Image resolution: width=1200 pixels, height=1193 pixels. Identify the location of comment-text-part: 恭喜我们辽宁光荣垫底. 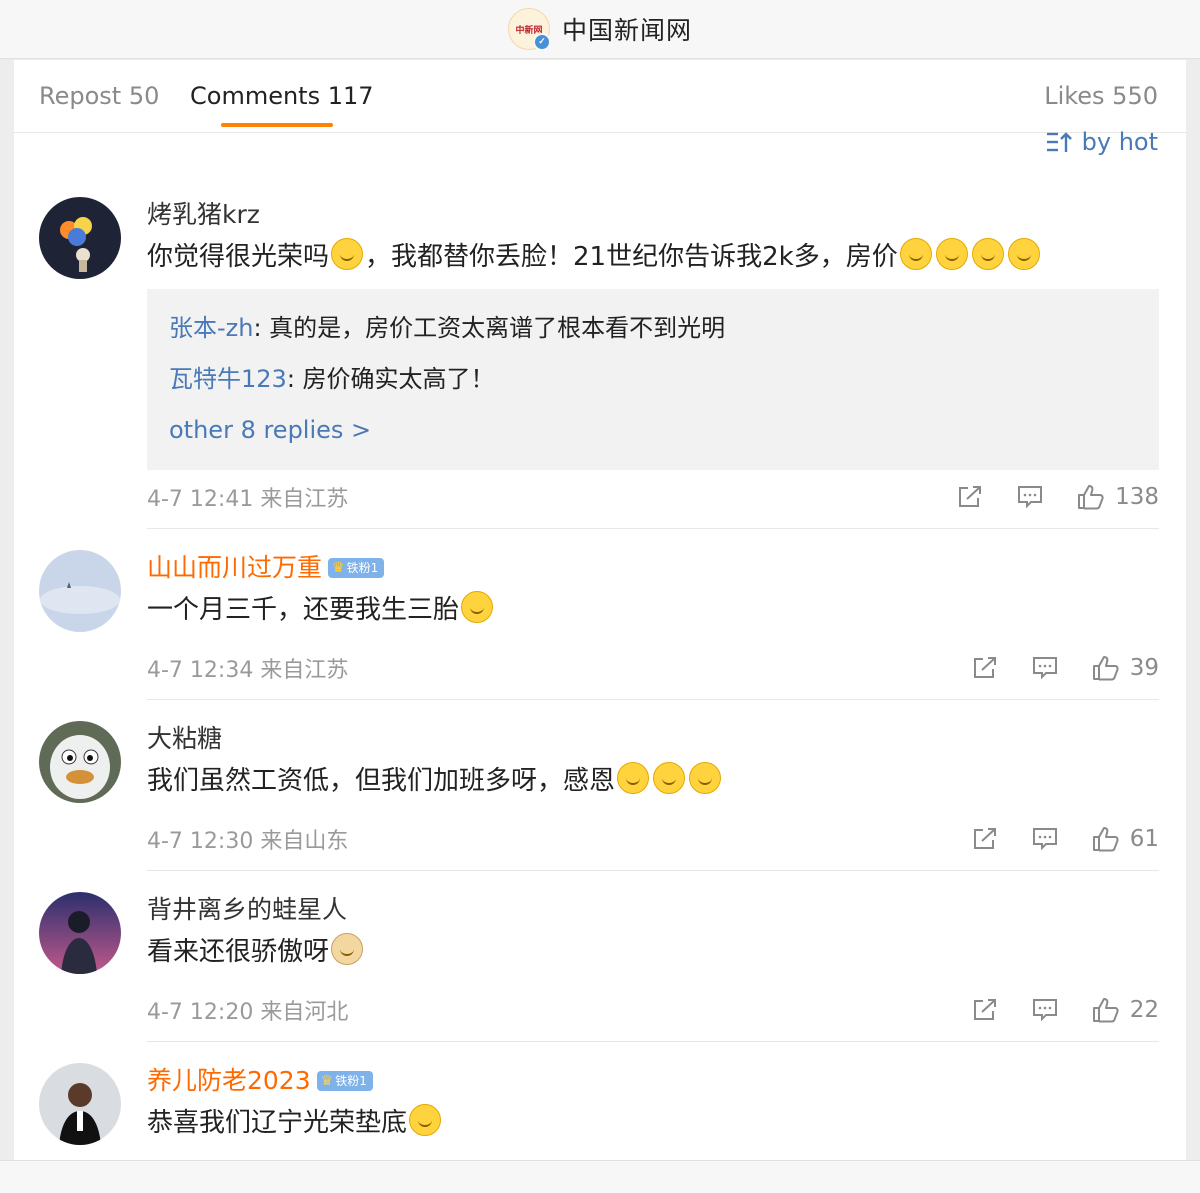
(277, 1123).